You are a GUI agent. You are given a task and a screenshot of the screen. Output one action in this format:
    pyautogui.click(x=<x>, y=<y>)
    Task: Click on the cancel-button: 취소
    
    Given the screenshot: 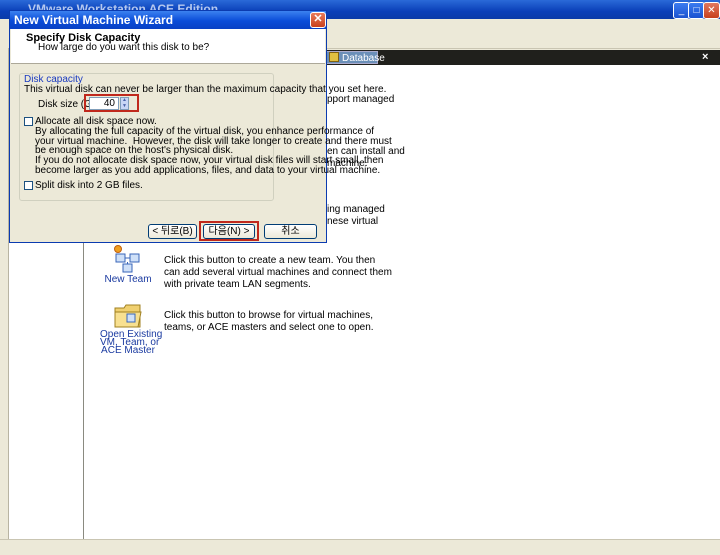 What is the action you would take?
    pyautogui.click(x=290, y=231)
    